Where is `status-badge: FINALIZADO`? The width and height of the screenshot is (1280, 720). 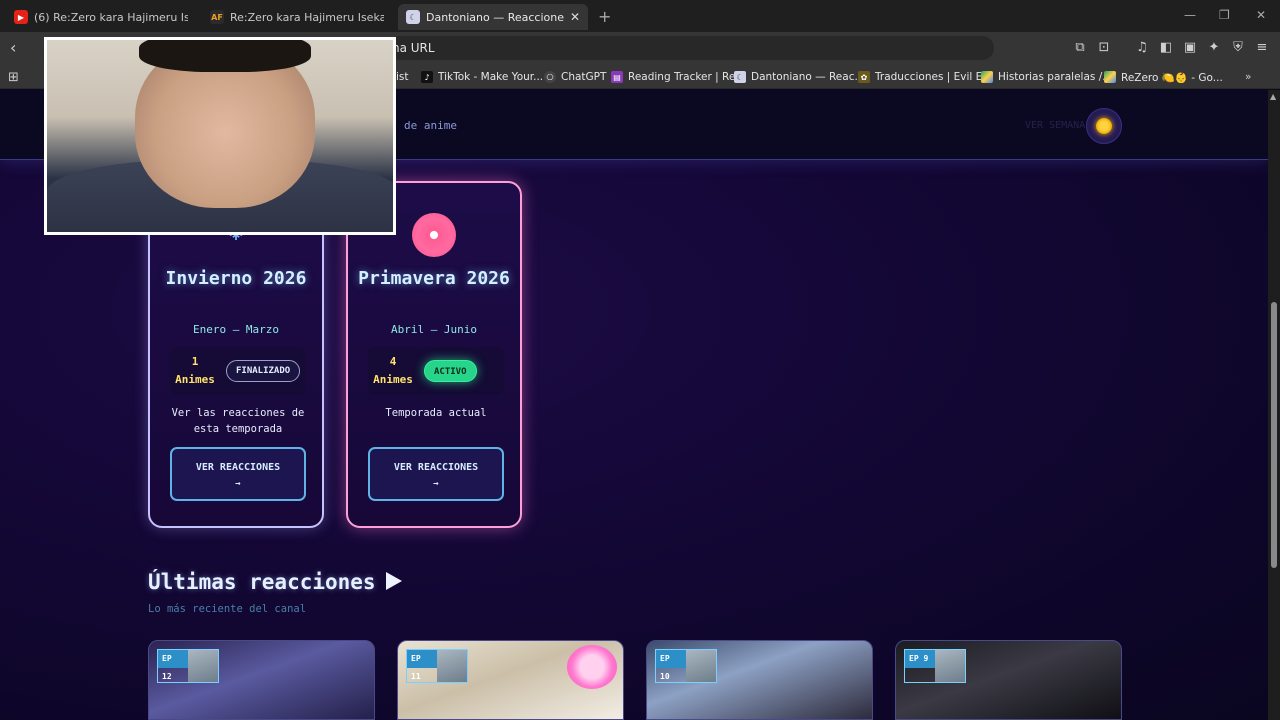 status-badge: FINALIZADO is located at coordinates (263, 371).